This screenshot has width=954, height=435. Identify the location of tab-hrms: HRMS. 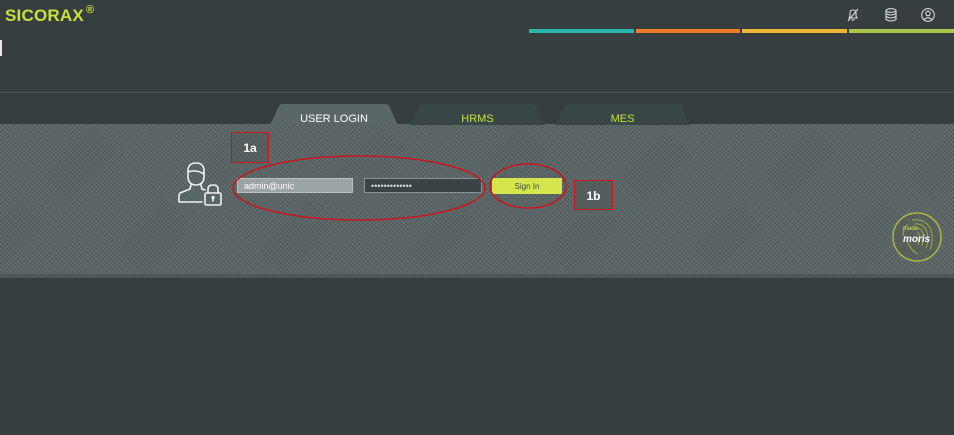
(477, 114).